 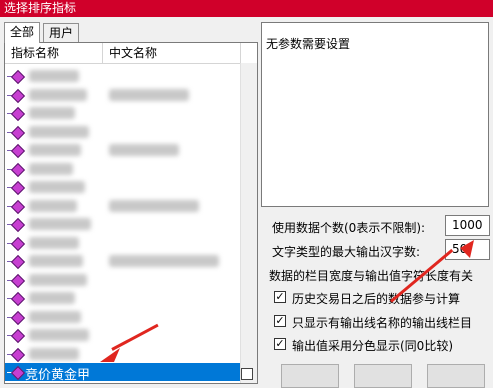 I want to click on annotation-arrow-2-head, so click(x=467, y=249).